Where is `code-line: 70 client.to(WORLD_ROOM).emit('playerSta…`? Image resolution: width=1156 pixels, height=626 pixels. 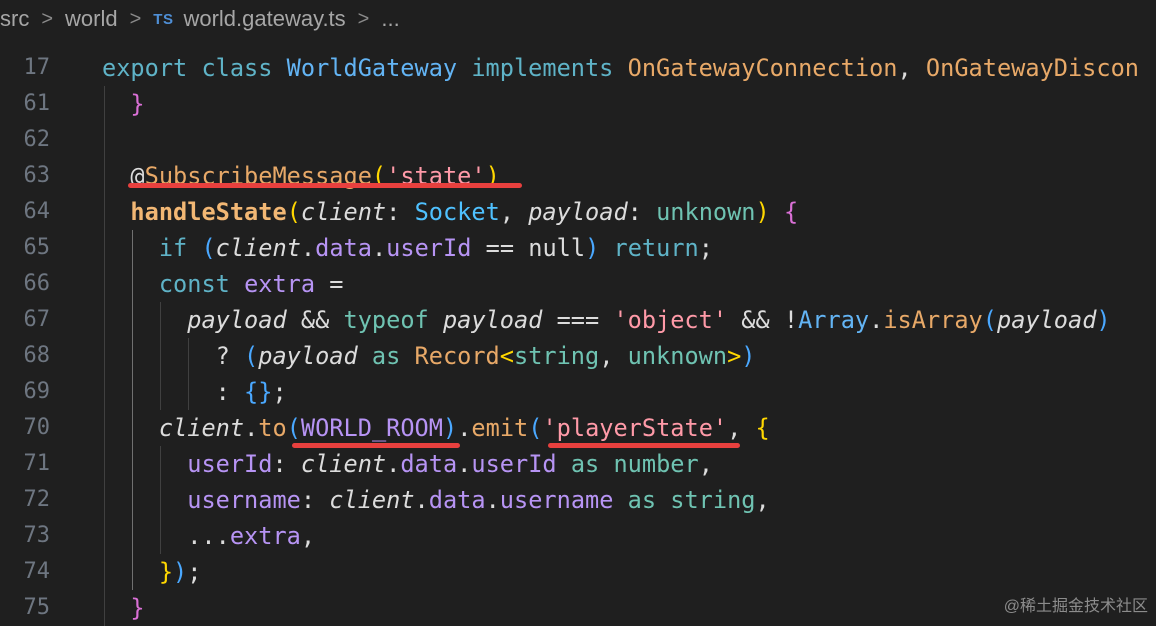 code-line: 70 client.to(WORLD_ROOM).emit('playerSta… is located at coordinates (578, 428).